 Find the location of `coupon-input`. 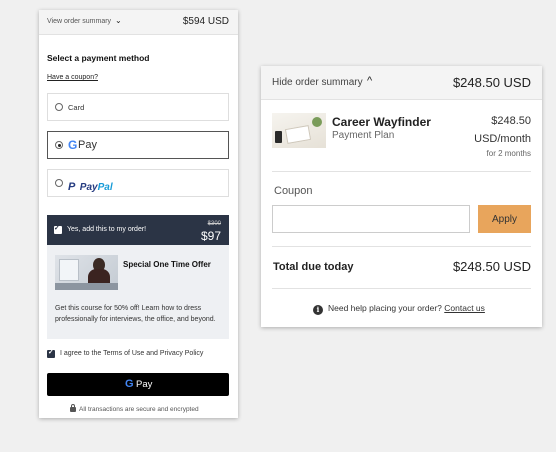

coupon-input is located at coordinates (371, 219).